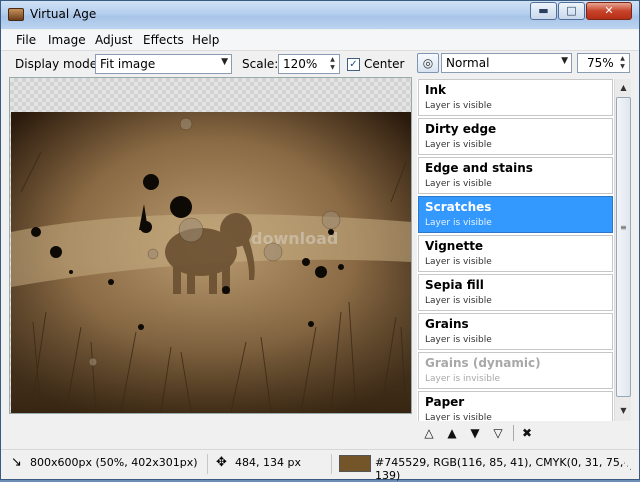 This screenshot has width=640, height=482. I want to click on opacity-stepper: 75% ▲ ▼, so click(603, 63).